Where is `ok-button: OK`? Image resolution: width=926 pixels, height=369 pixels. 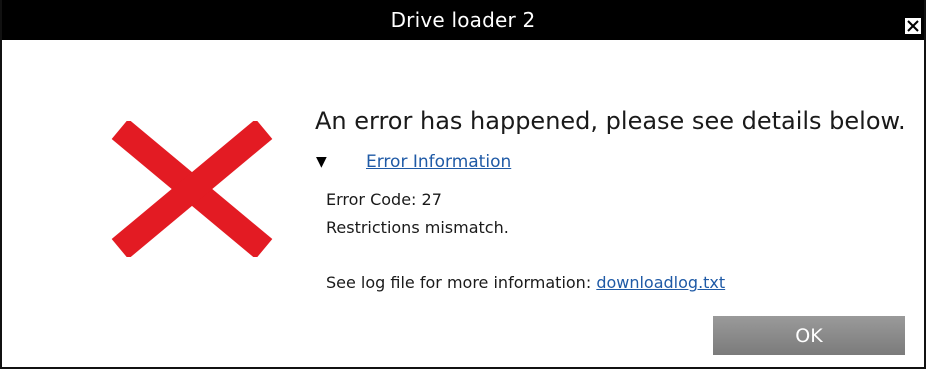 ok-button: OK is located at coordinates (809, 335).